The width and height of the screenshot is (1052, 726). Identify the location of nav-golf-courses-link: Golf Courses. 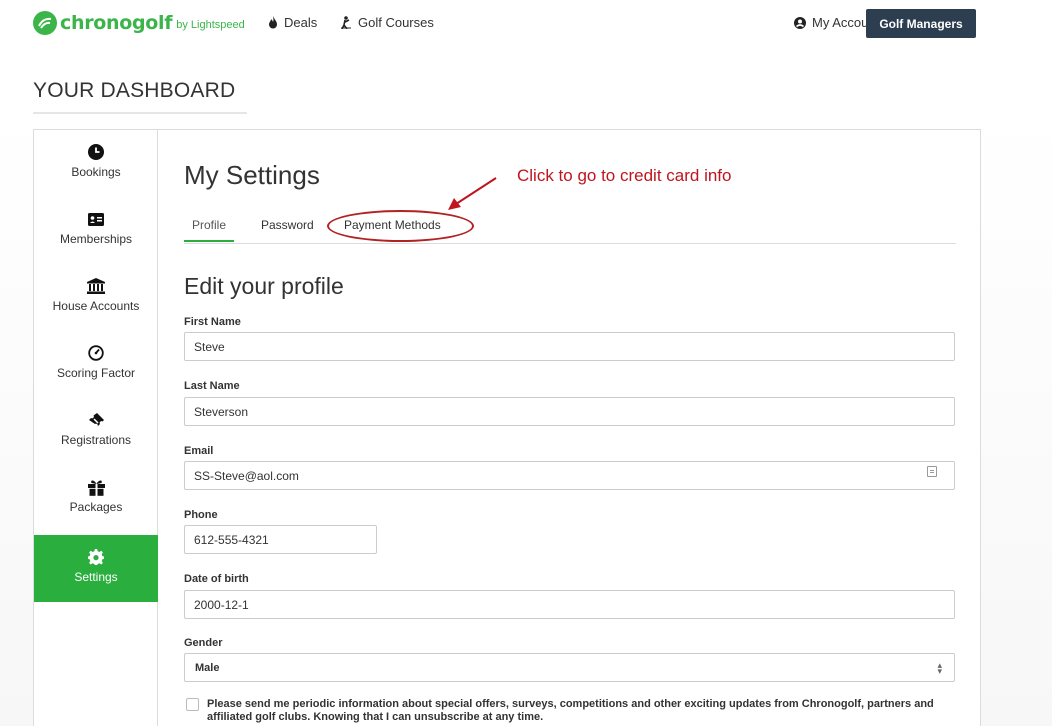
(387, 22).